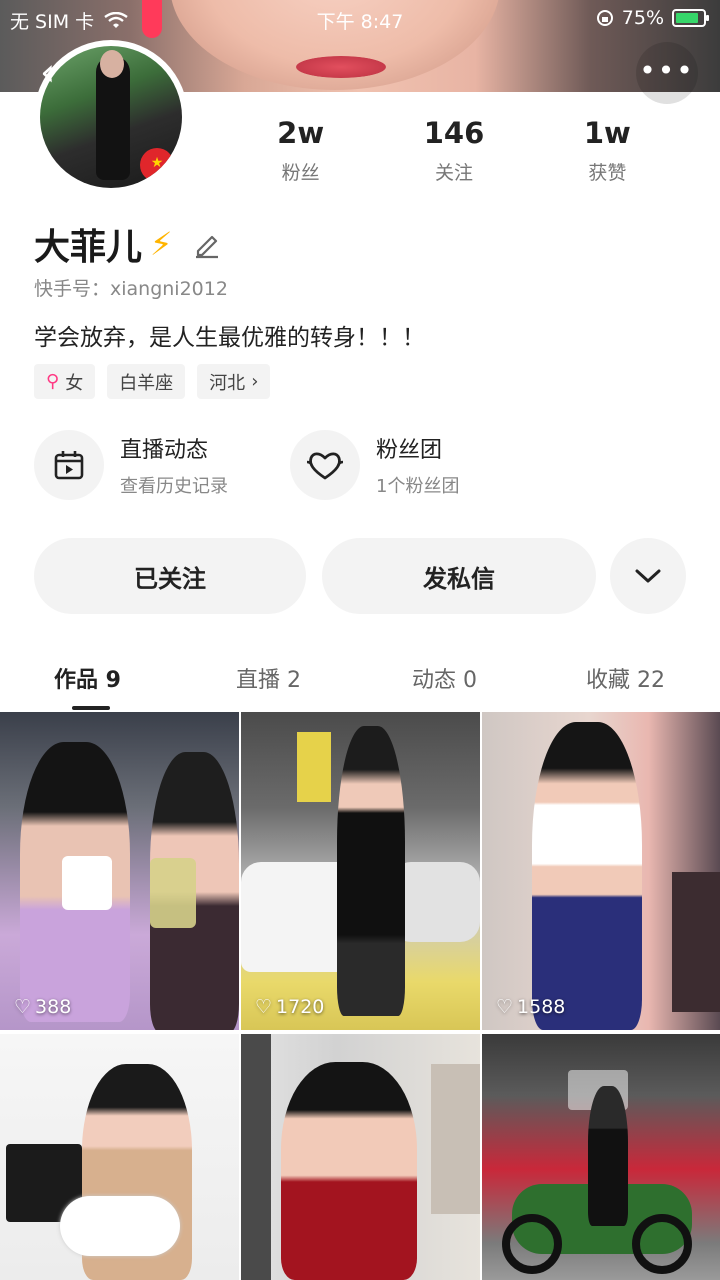 Image resolution: width=720 pixels, height=1280 pixels. I want to click on tag-gender: ⚲ 女, so click(65, 381).